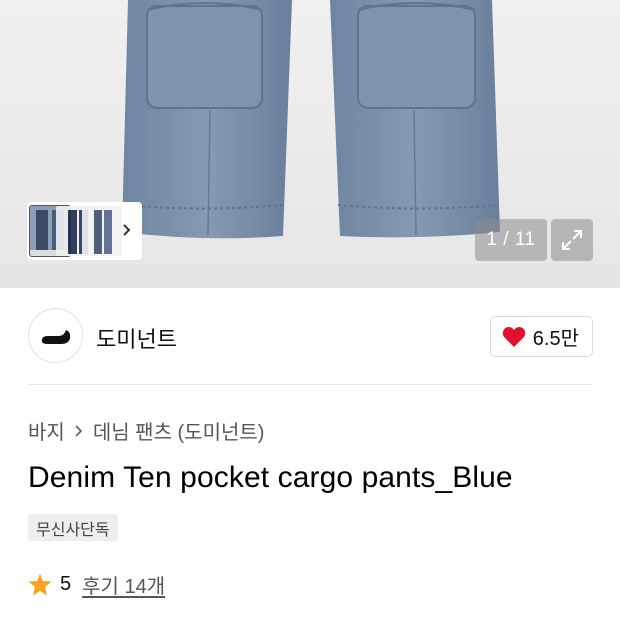  What do you see at coordinates (46, 430) in the screenshot?
I see `breadcrumb-category: 바지` at bounding box center [46, 430].